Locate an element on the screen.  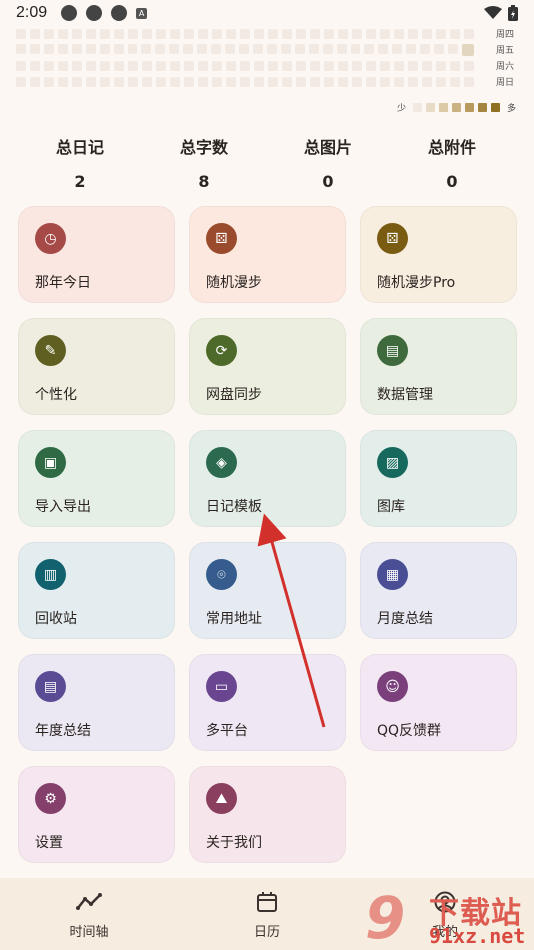
feature-card-label: 日记模板 is located at coordinates (234, 507).